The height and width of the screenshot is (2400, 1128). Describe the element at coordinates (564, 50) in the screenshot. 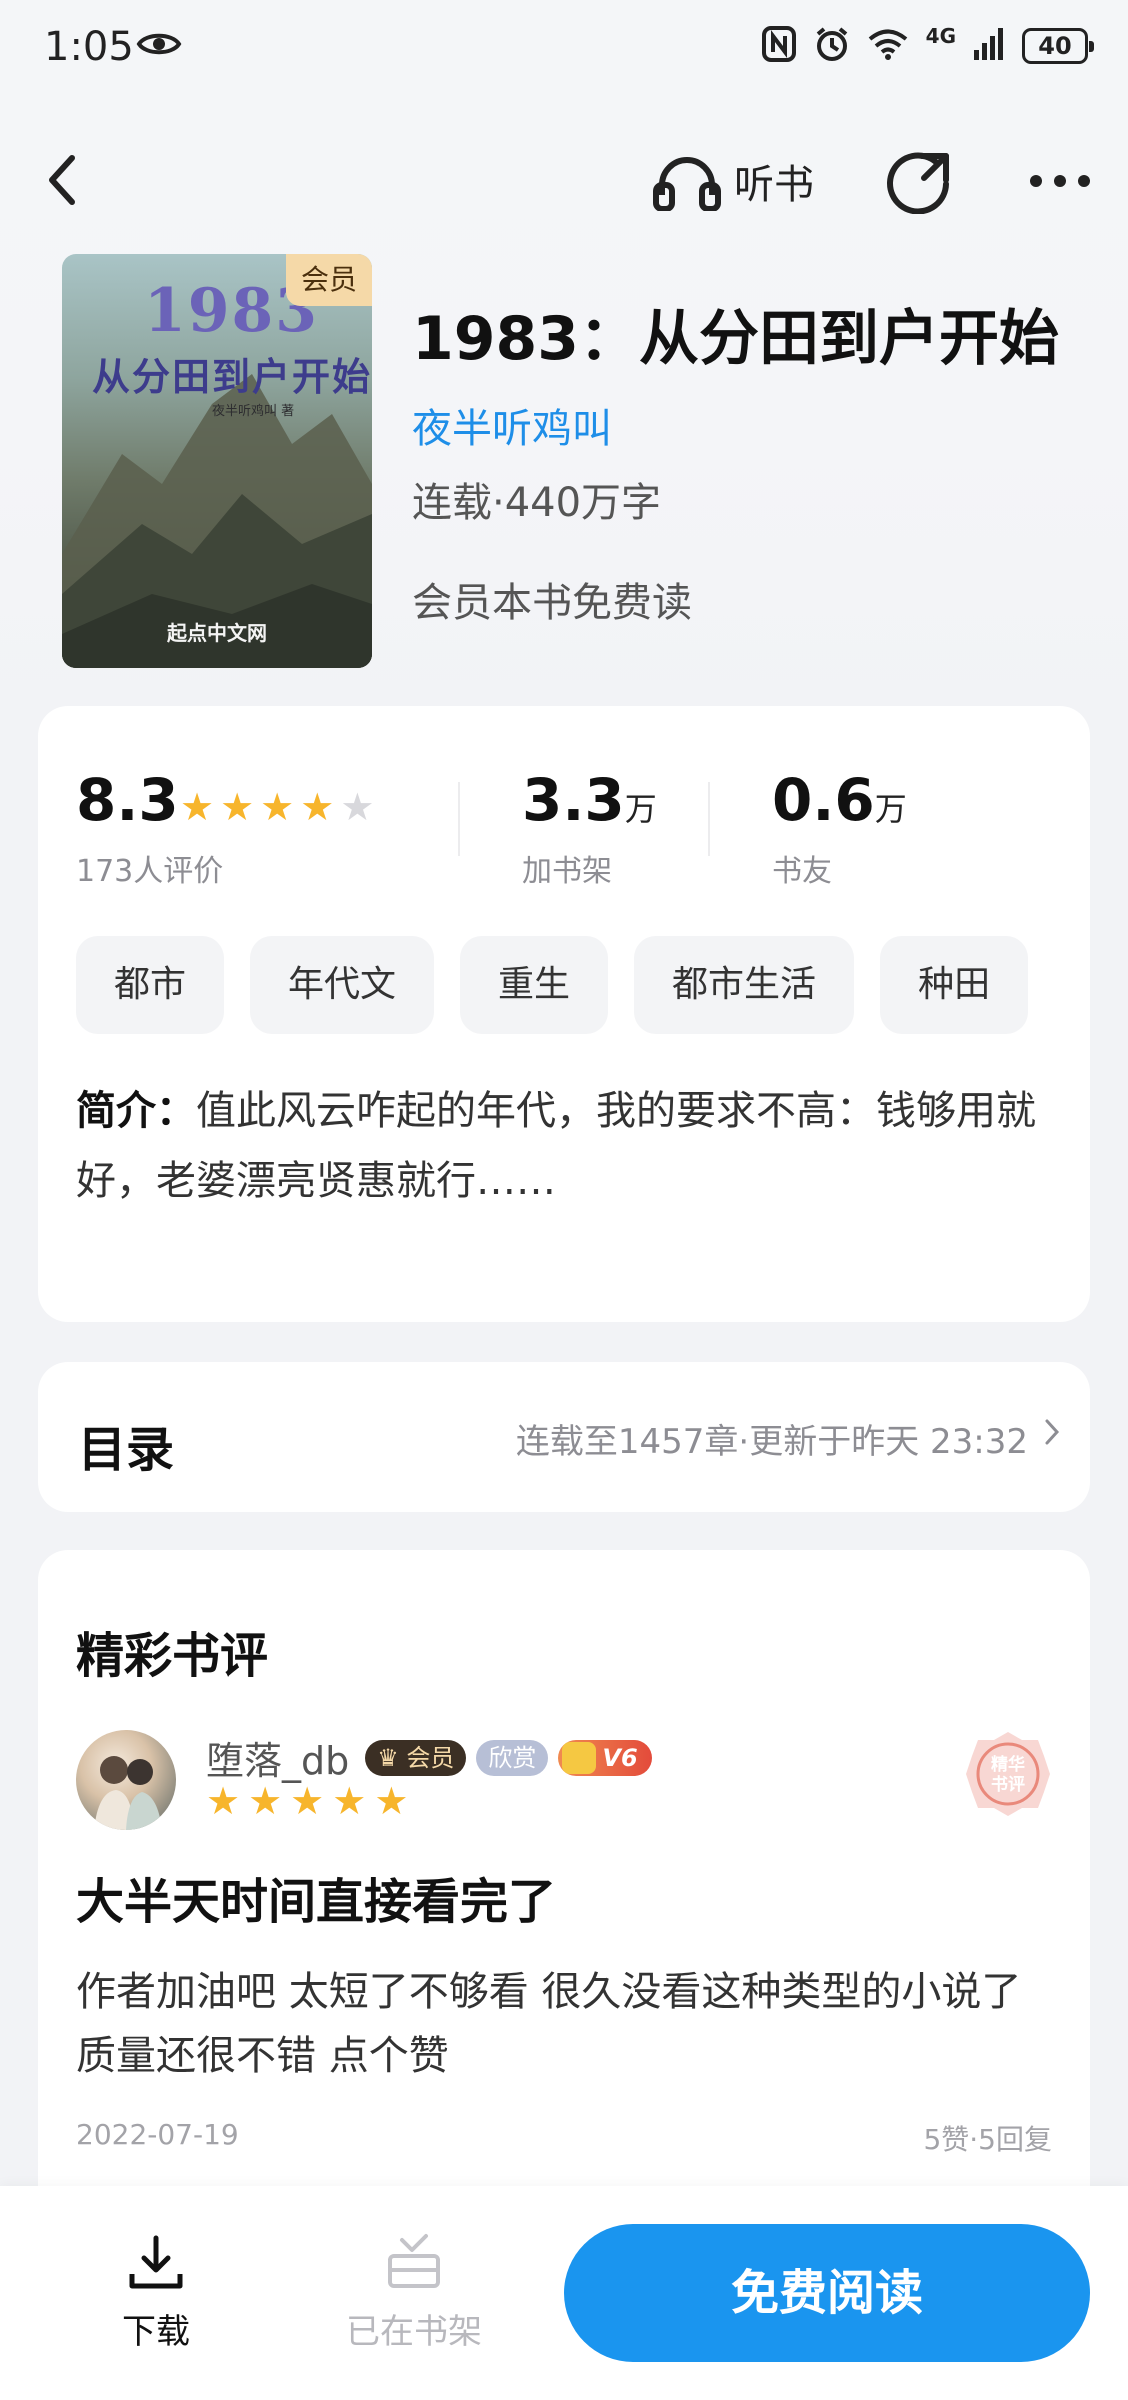

I see `status-bar: 1:05 4G 40` at that location.